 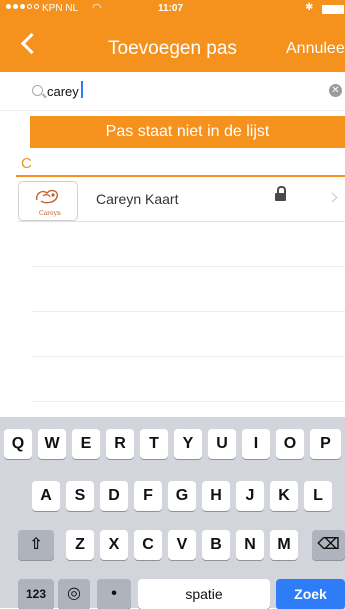 I want to click on key-s: S, so click(x=80, y=496).